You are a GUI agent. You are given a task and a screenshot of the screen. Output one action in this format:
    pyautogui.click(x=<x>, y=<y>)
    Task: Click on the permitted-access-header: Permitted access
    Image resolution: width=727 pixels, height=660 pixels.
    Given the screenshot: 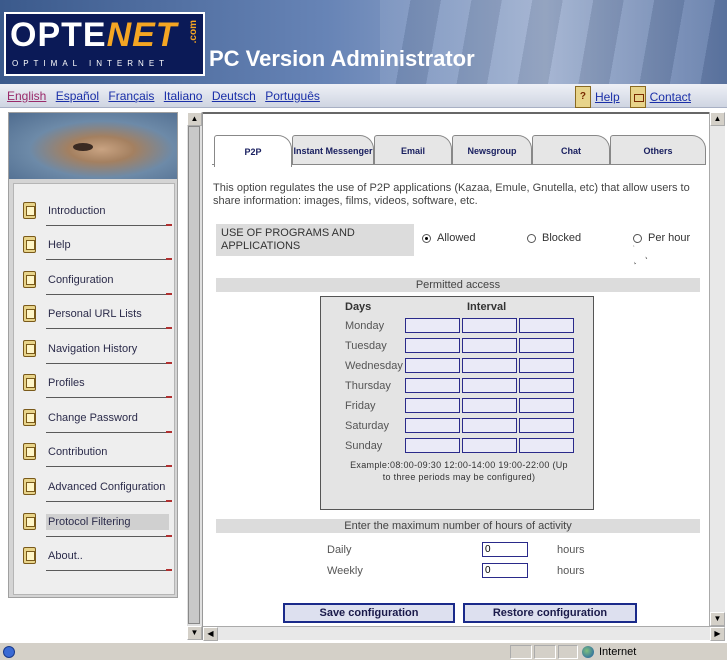 What is the action you would take?
    pyautogui.click(x=458, y=285)
    